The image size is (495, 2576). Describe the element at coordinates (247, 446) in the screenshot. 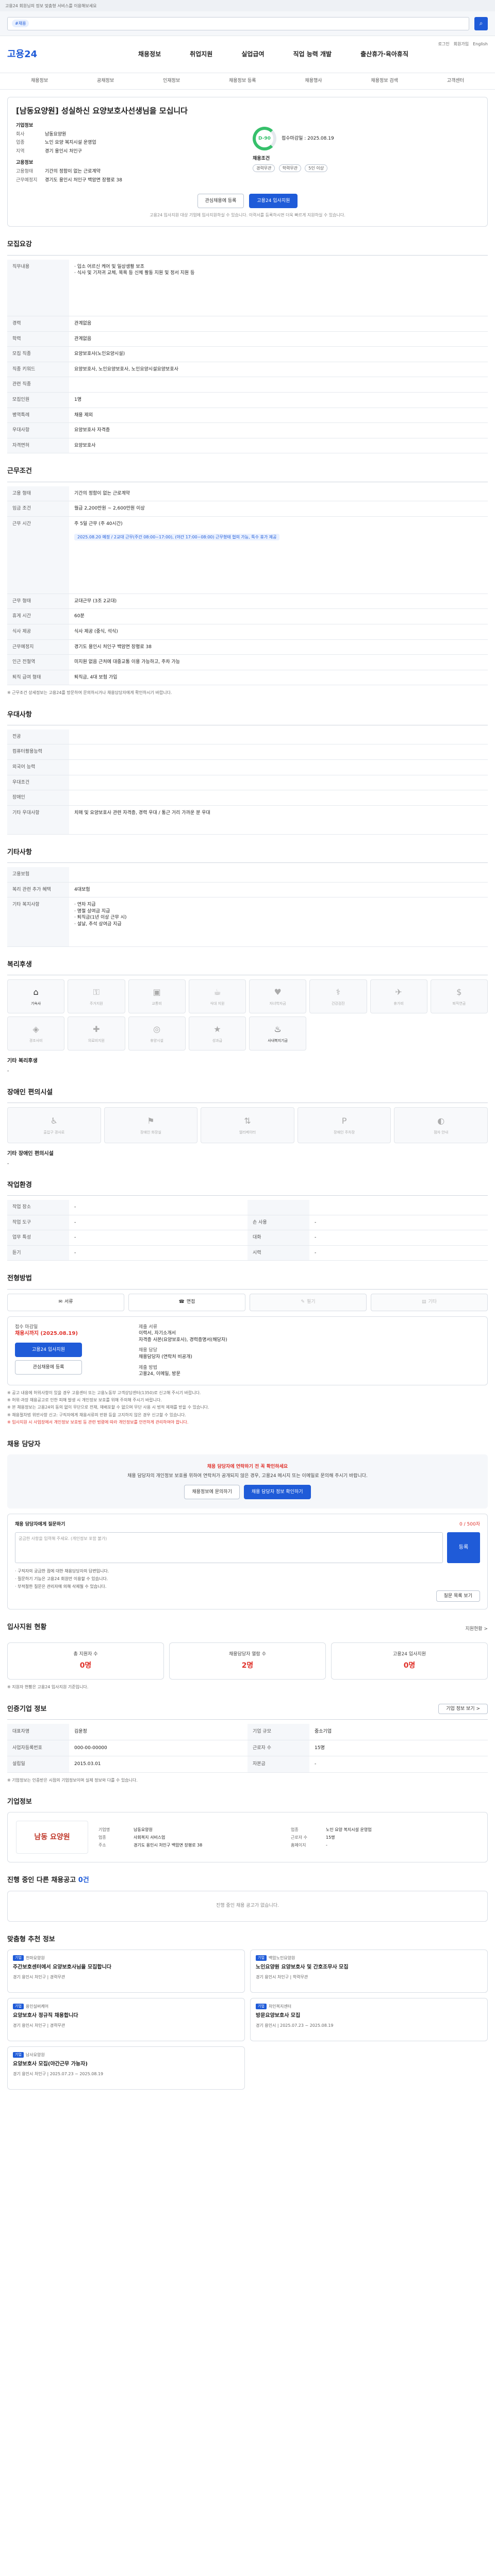

I see `table-row: 자격면허 요양보호사` at that location.